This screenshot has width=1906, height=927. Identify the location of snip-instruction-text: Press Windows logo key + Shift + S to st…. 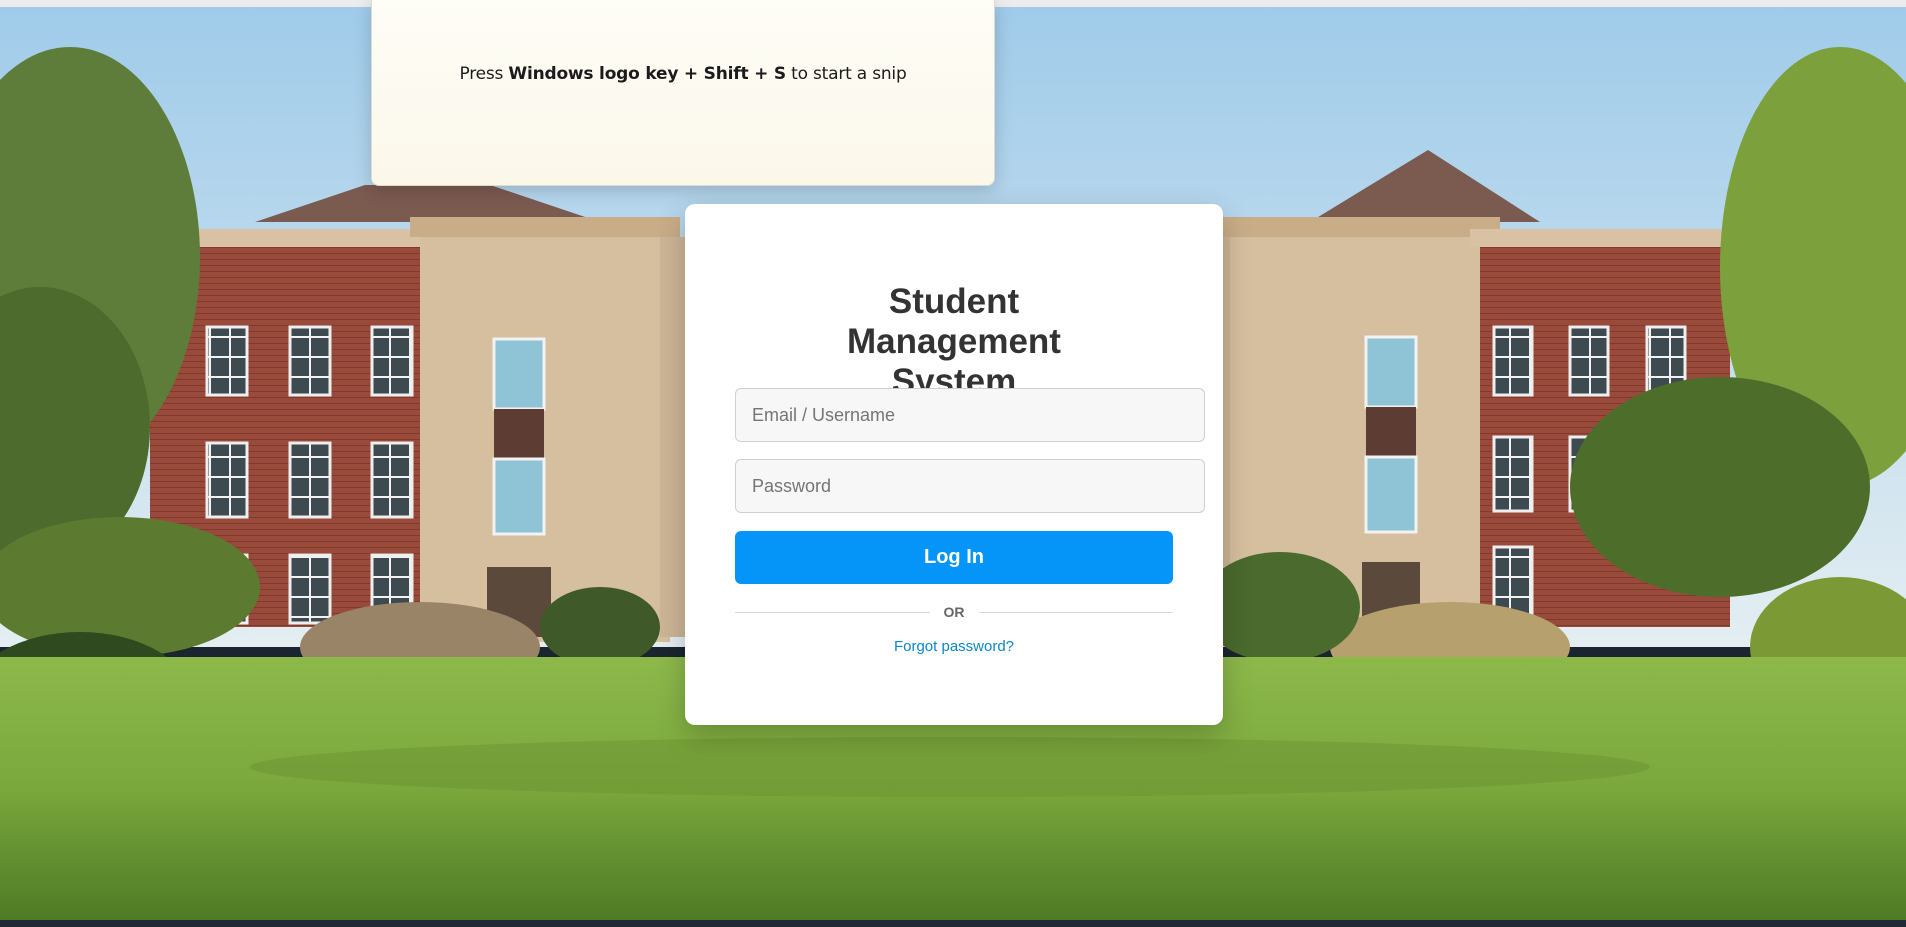
(683, 74).